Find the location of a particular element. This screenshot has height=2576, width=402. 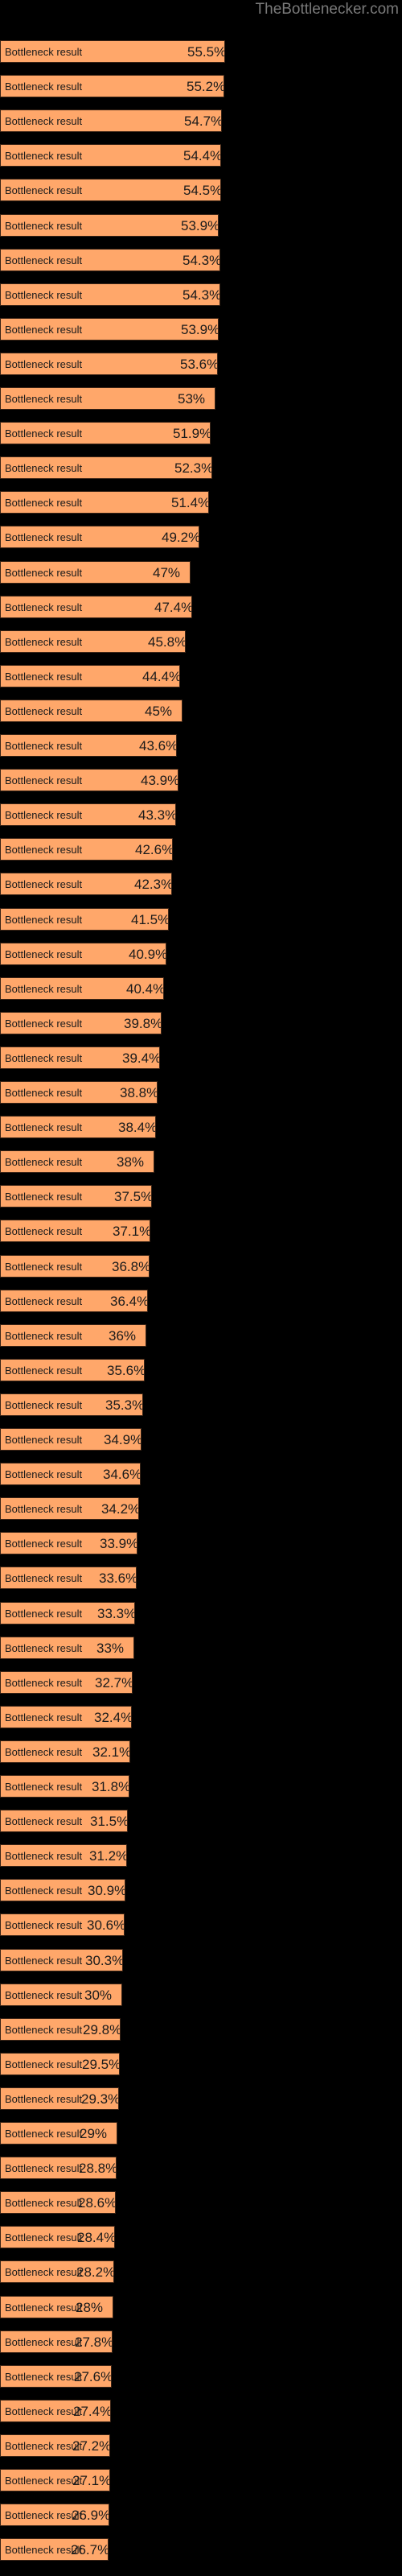

chart-bar: Bottleneck result 37.1% is located at coordinates (75, 1231).